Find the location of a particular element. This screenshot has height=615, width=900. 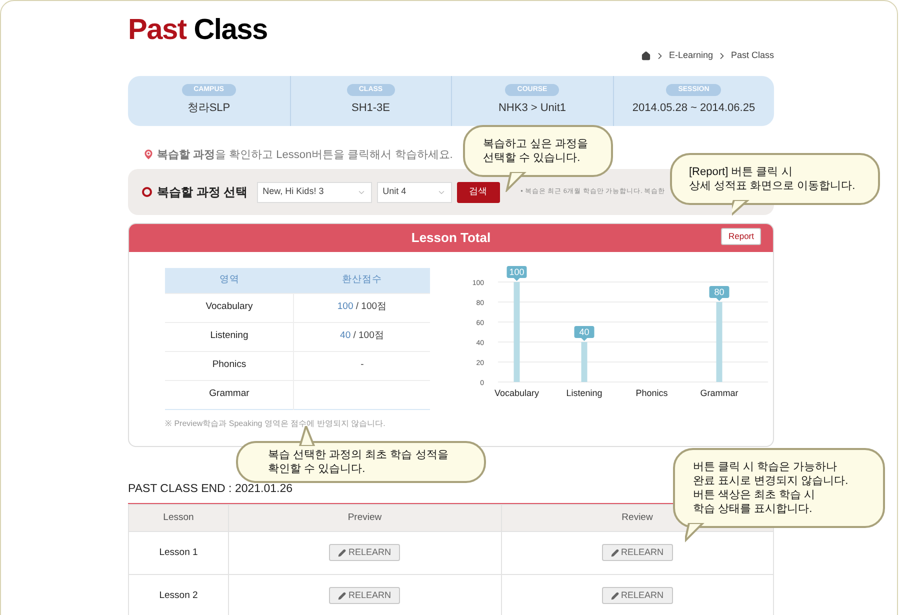

instruction-text: 복습할 과정을 확인하고 Lesson버튼을 클릭해서 학습하세요. is located at coordinates (305, 155).